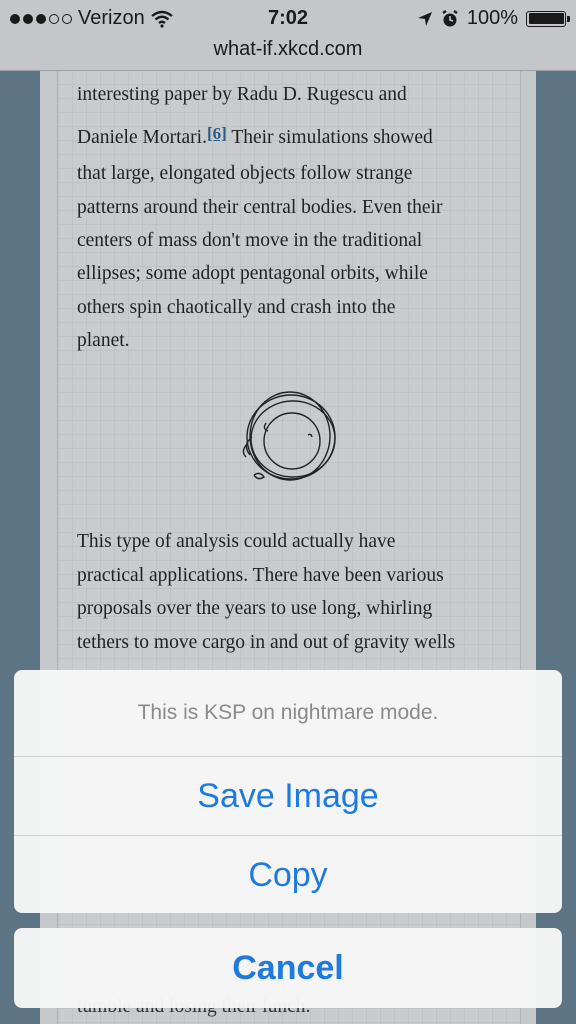  I want to click on copy-button: Copy, so click(288, 874).